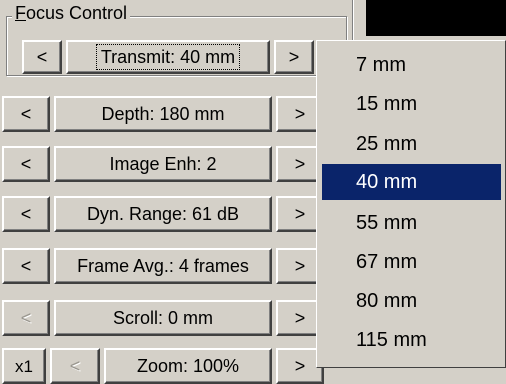 The width and height of the screenshot is (506, 384). I want to click on frame-avg-decrease-button: <, so click(26, 266).